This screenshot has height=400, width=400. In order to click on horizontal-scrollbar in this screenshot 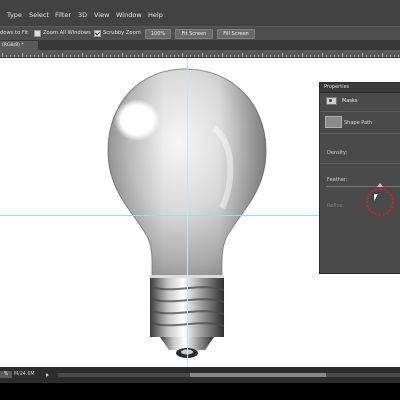, I will do `click(229, 375)`.